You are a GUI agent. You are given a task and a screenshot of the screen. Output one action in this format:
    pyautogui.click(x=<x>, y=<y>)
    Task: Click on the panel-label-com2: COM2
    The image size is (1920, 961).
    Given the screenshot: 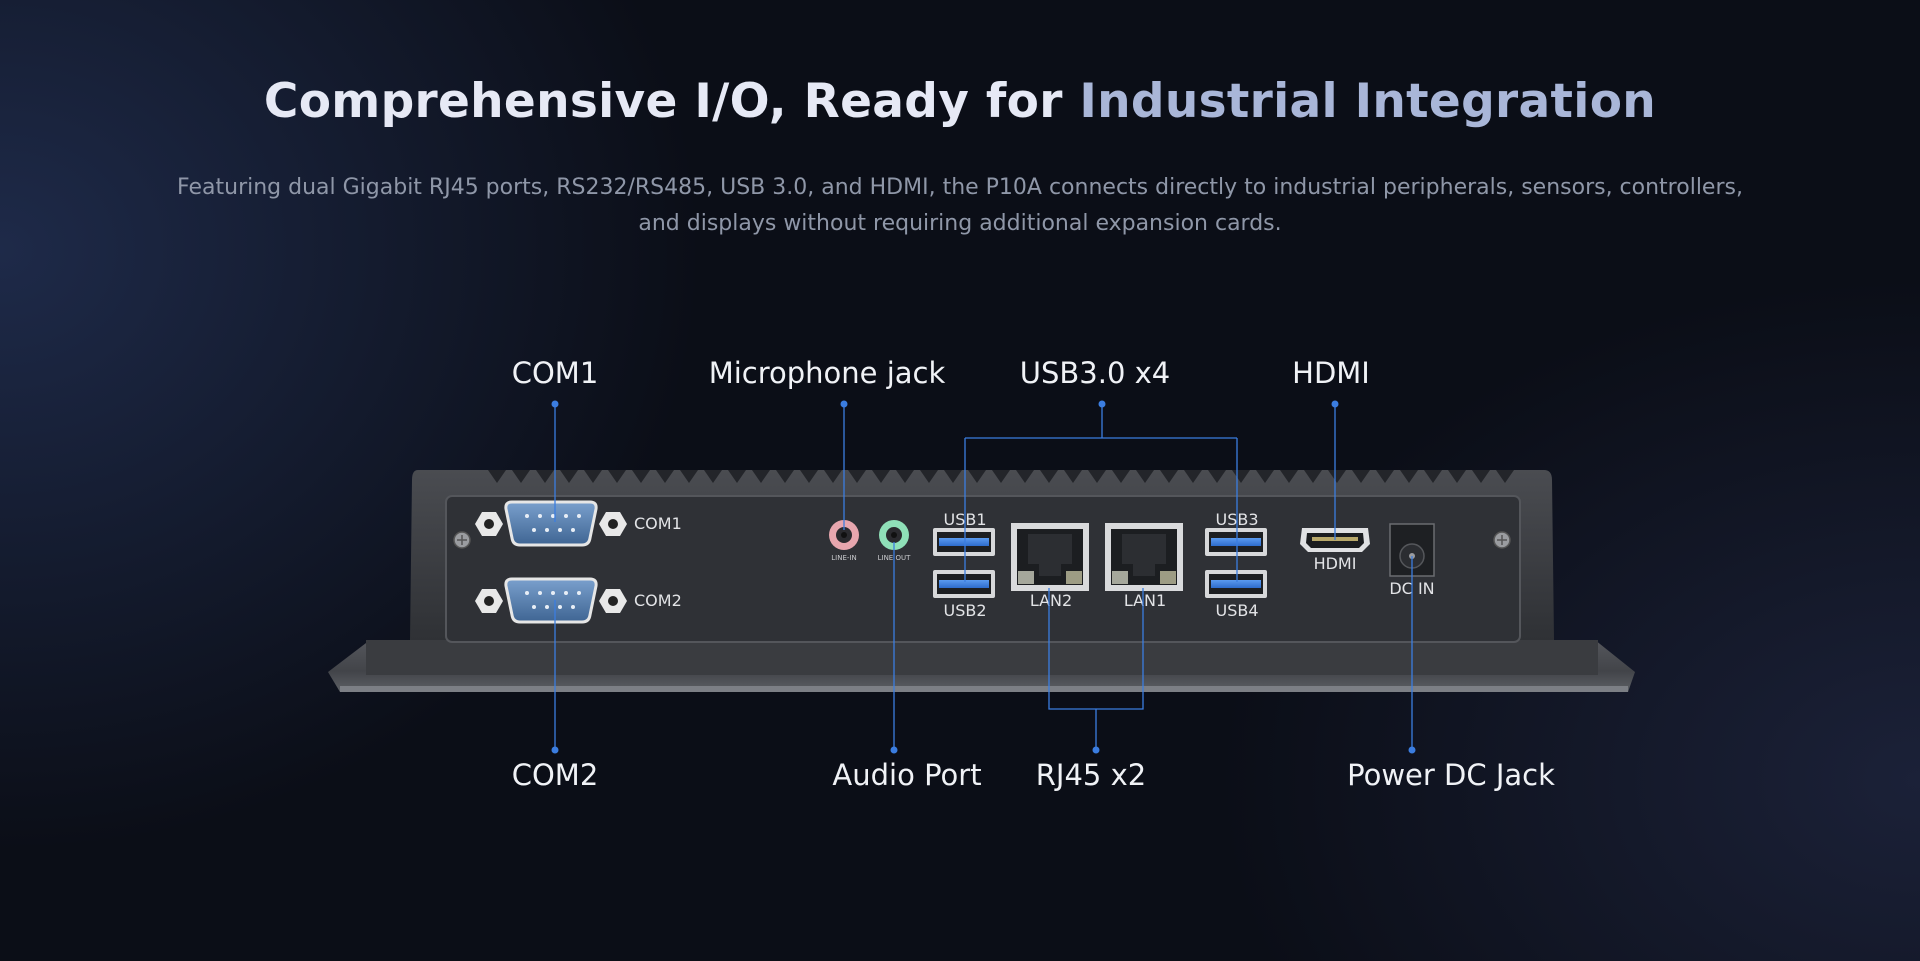 What is the action you would take?
    pyautogui.click(x=658, y=600)
    